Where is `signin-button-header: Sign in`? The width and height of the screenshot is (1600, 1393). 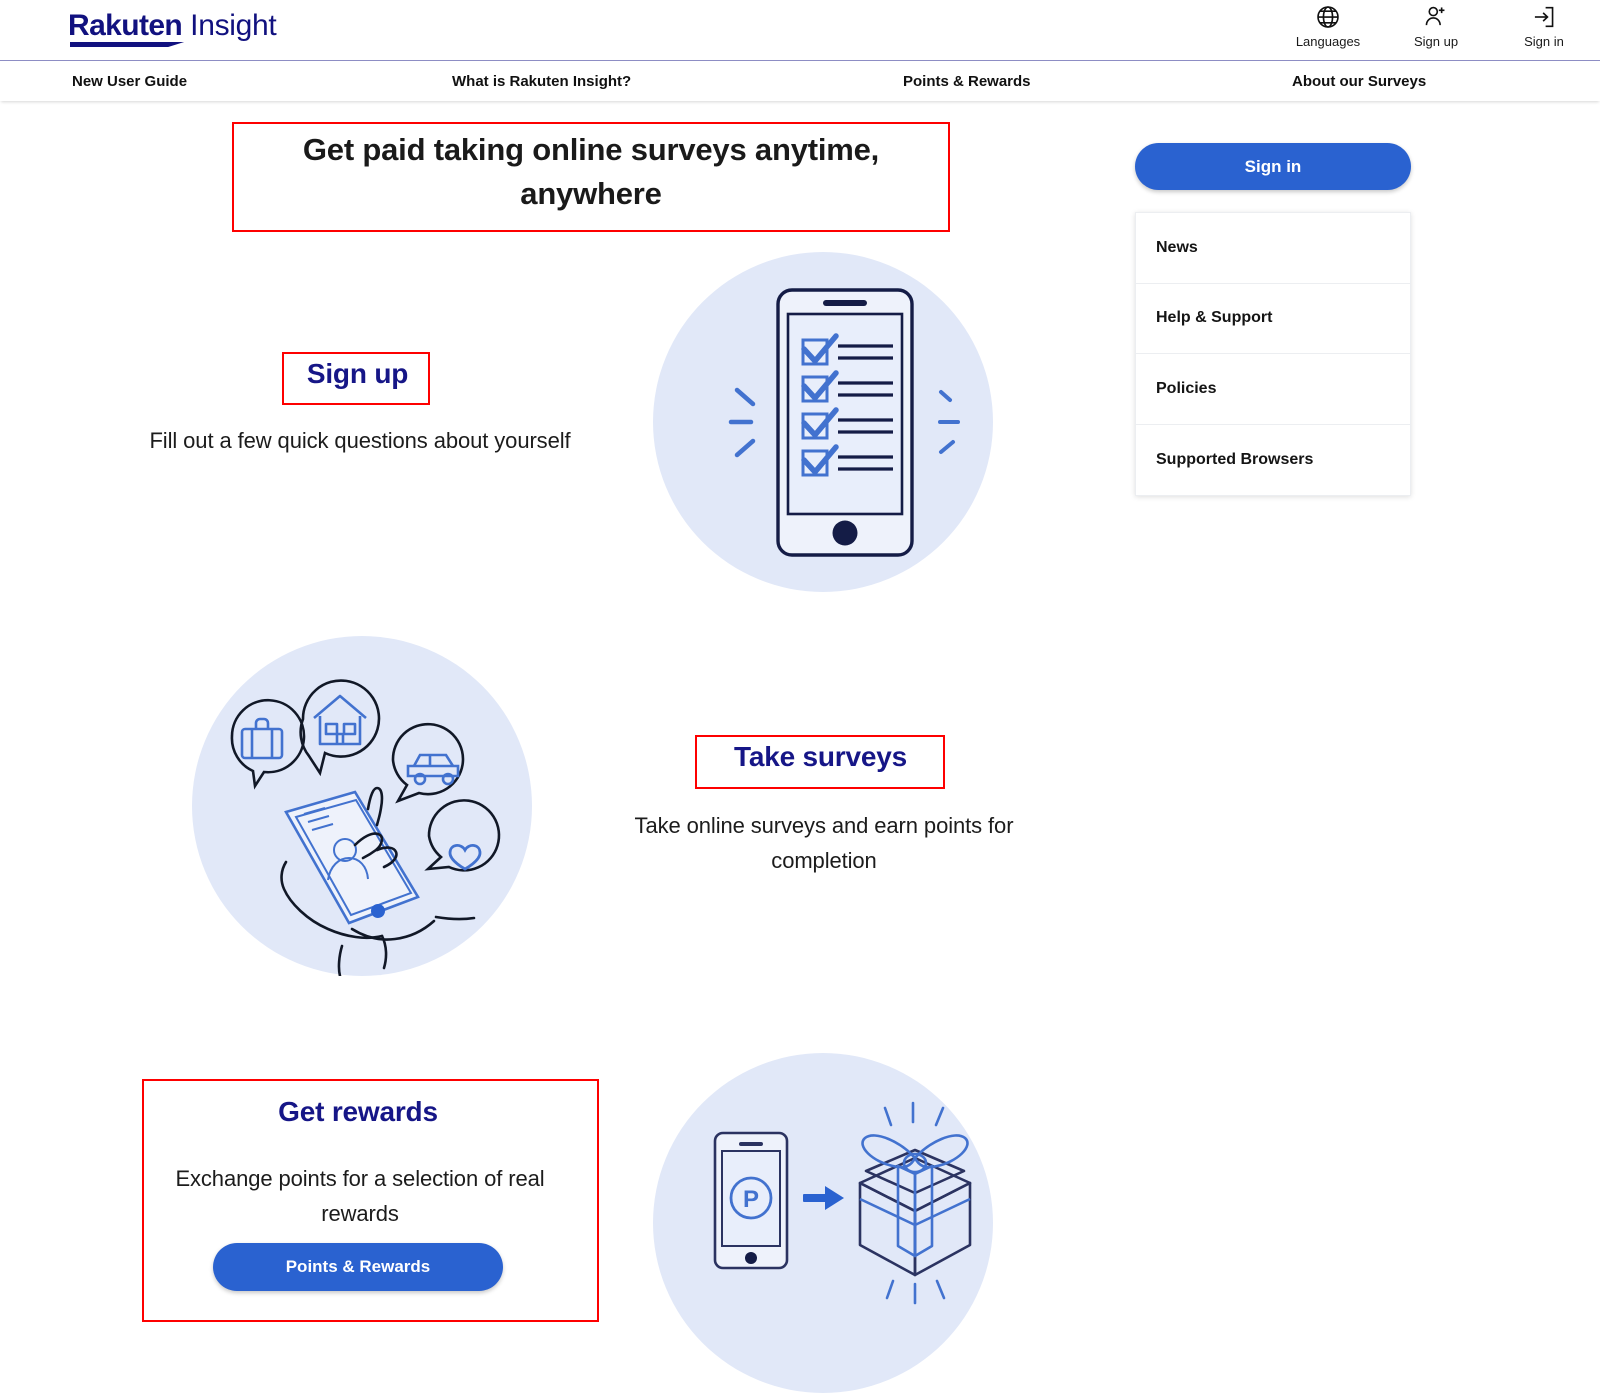 signin-button-header: Sign in is located at coordinates (1544, 26).